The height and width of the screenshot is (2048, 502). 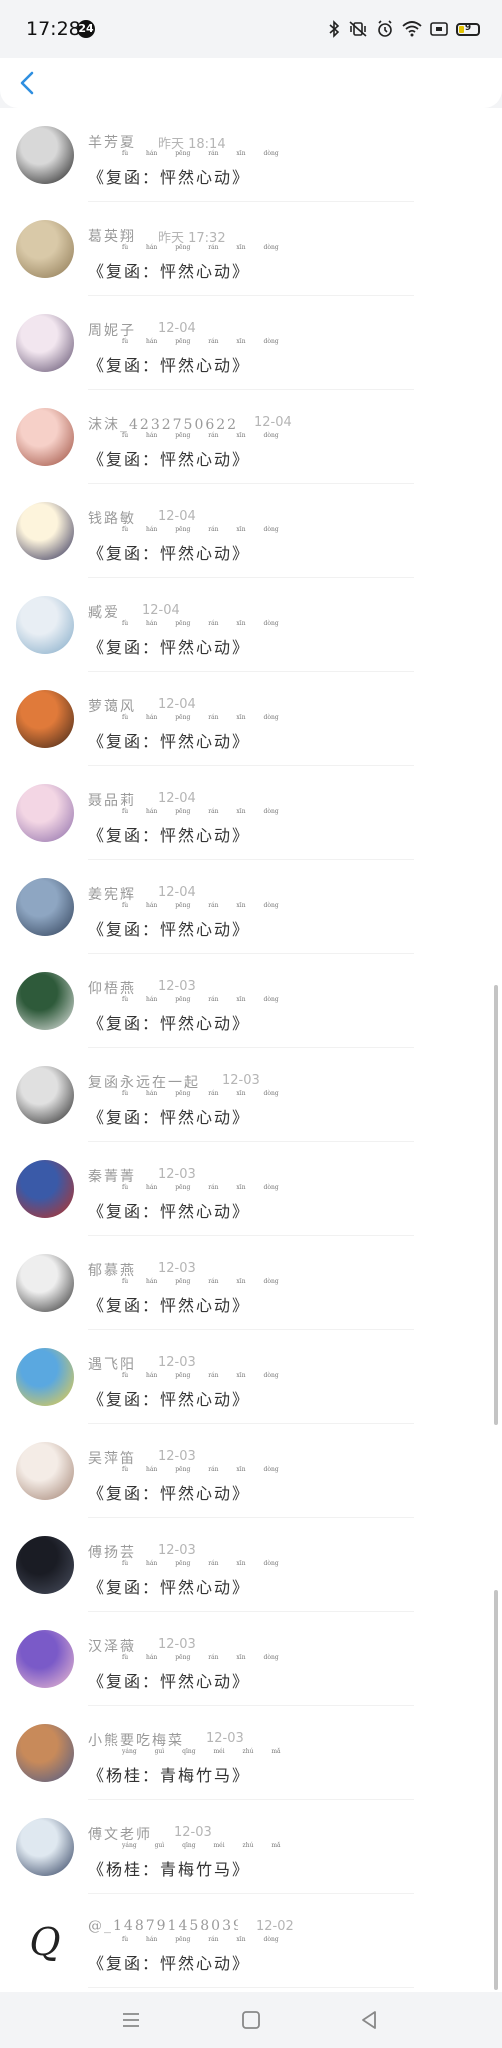 I want to click on contact-name: 周妮子, so click(x=112, y=331).